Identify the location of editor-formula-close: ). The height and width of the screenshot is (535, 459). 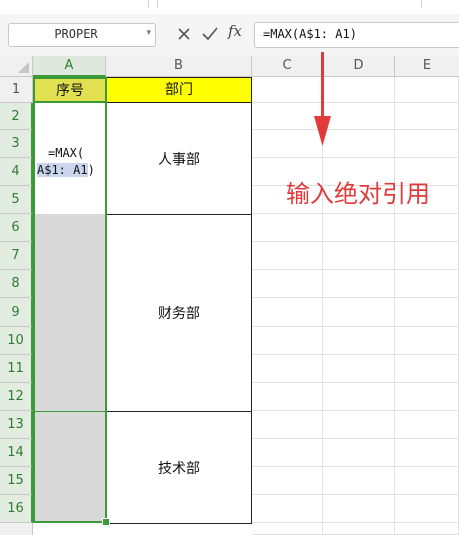
(91, 170).